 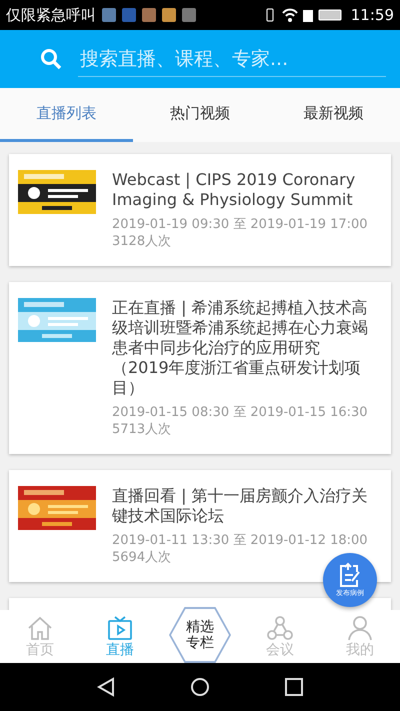 I want to click on tab: 直播列表, so click(x=67, y=115).